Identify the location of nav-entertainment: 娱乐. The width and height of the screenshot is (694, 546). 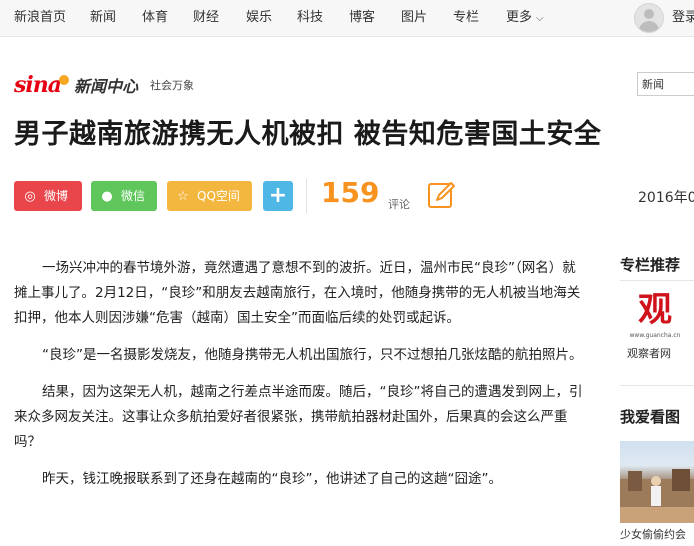
(259, 18).